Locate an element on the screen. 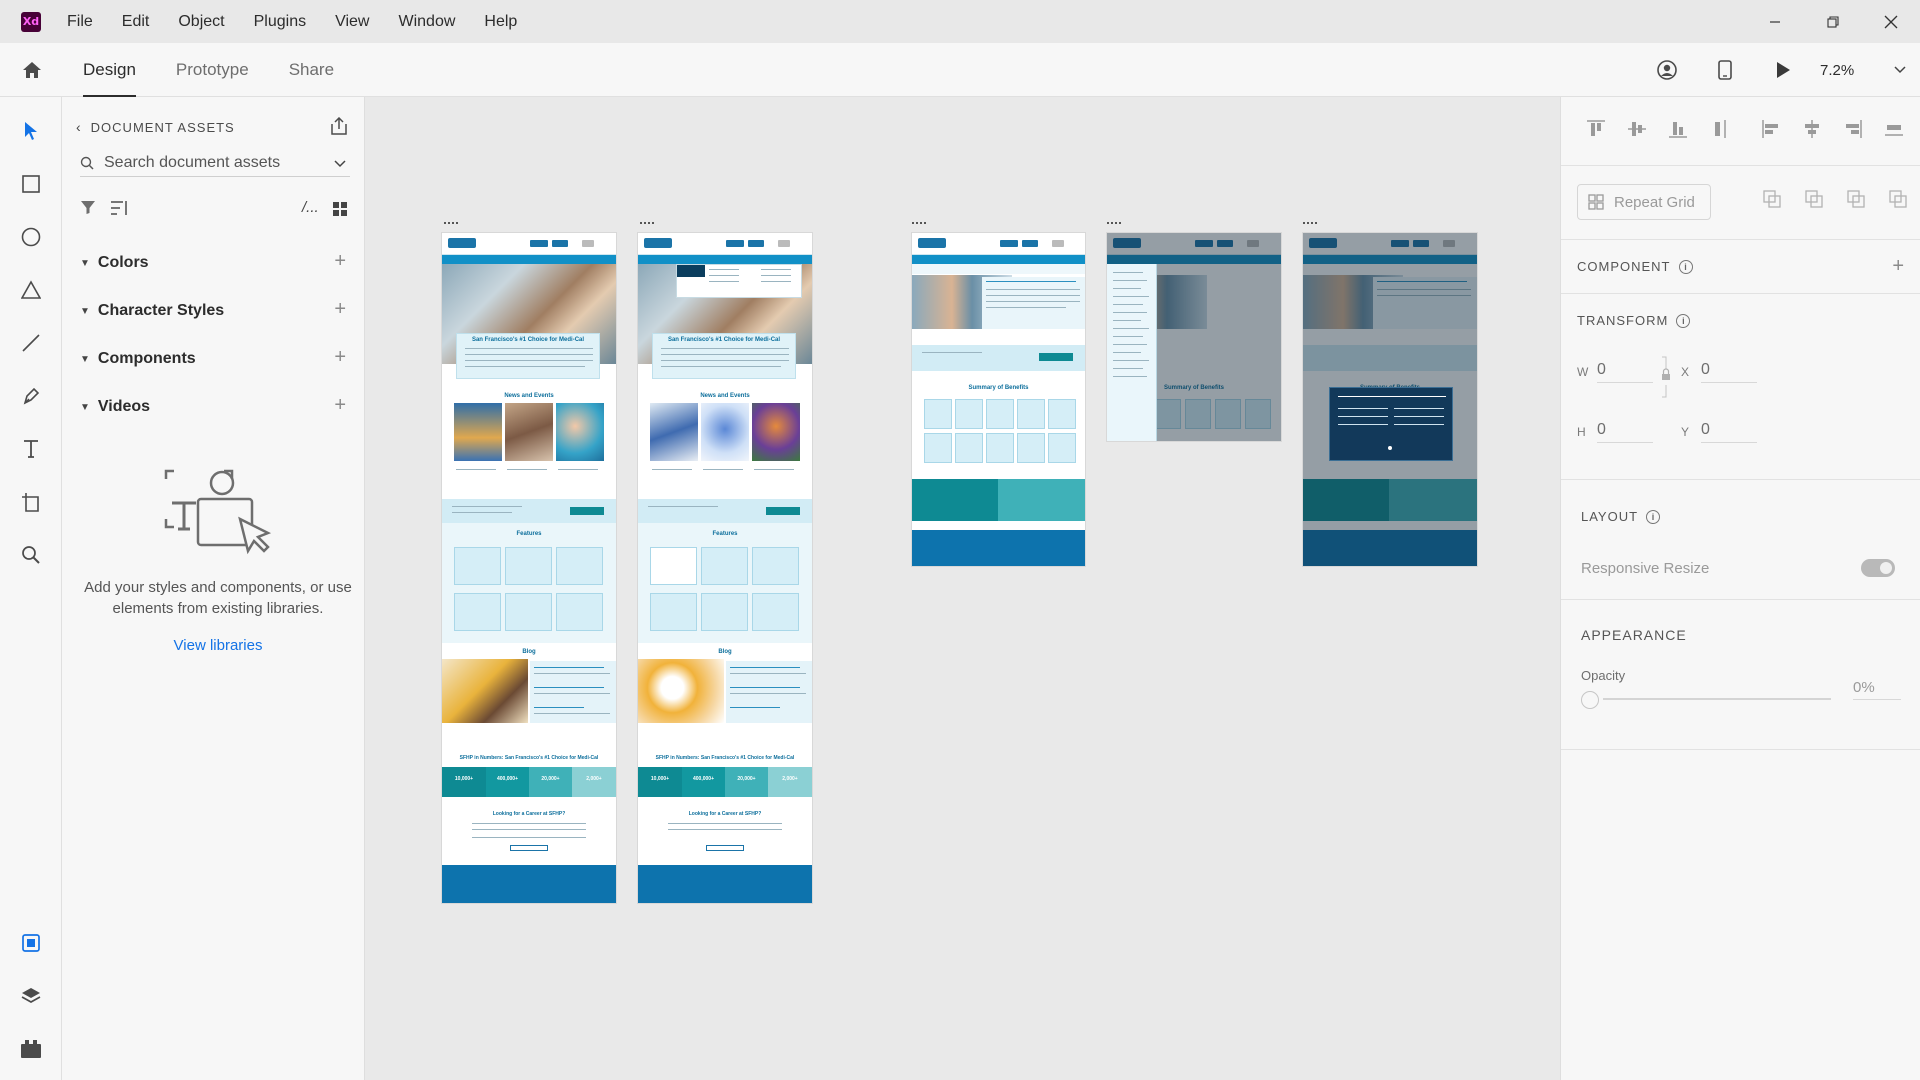  component-label: COMPONENT i is located at coordinates (1635, 266).